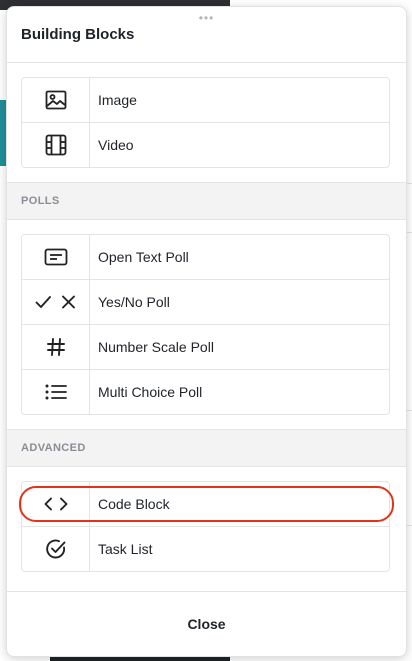  I want to click on panel-footer: Close, so click(206, 623).